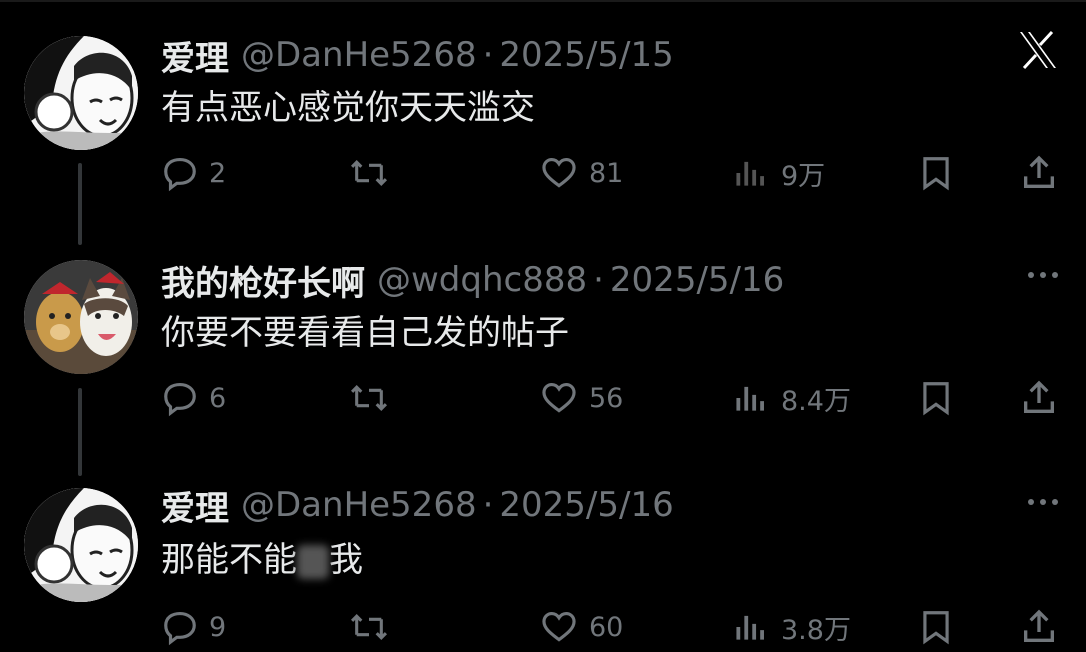 This screenshot has height=652, width=1086. I want to click on like-button: 60, so click(581, 627).